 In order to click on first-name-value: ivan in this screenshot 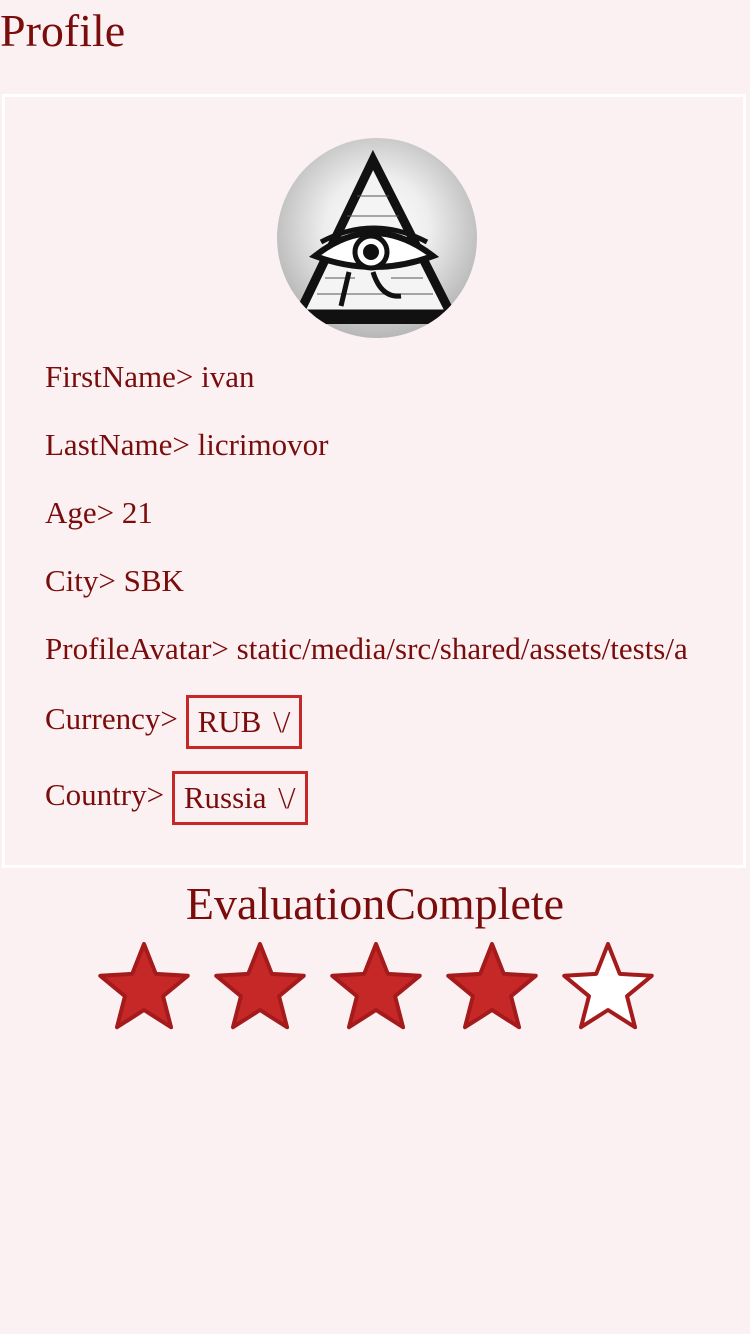, I will do `click(228, 376)`.